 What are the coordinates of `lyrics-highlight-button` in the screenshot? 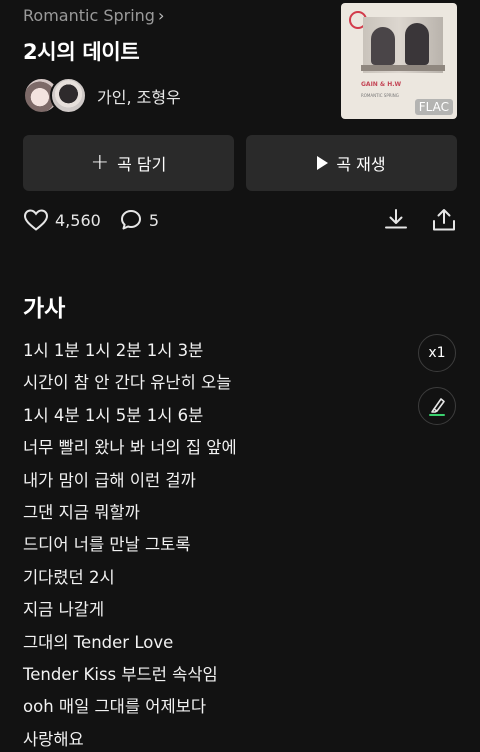 It's located at (437, 406).